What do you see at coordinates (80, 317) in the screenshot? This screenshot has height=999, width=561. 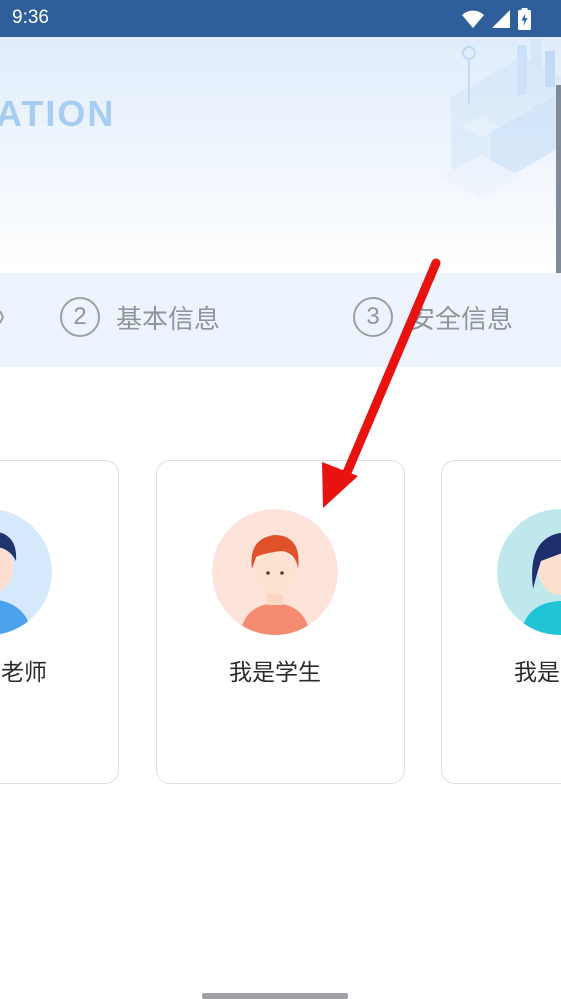 I see `step-number: 2` at bounding box center [80, 317].